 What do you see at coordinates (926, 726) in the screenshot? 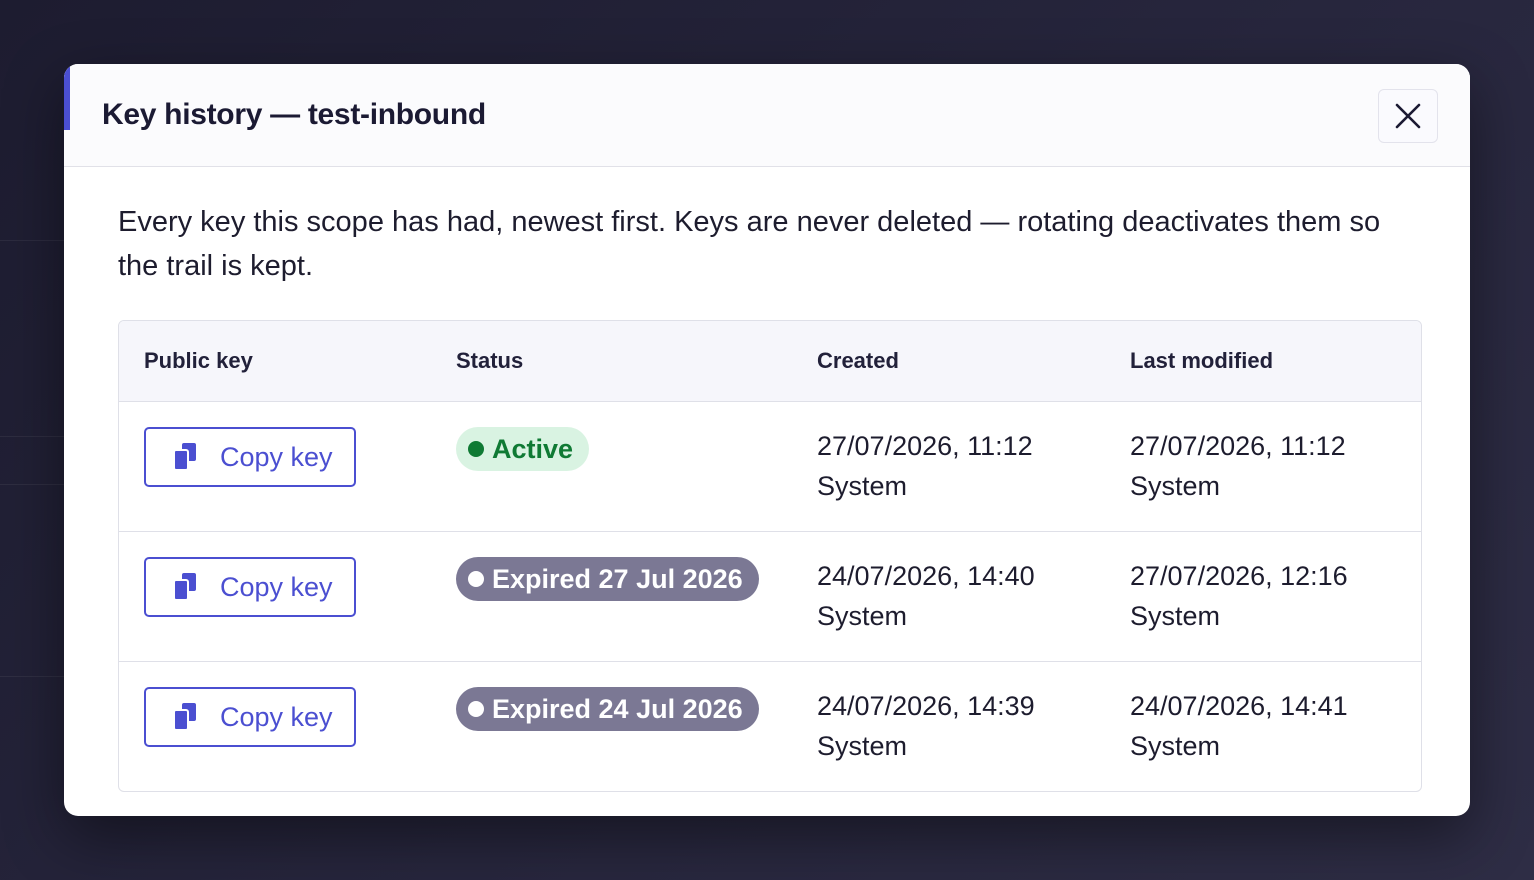
I see `created-cell: 24/07/2026, 14:39 System` at bounding box center [926, 726].